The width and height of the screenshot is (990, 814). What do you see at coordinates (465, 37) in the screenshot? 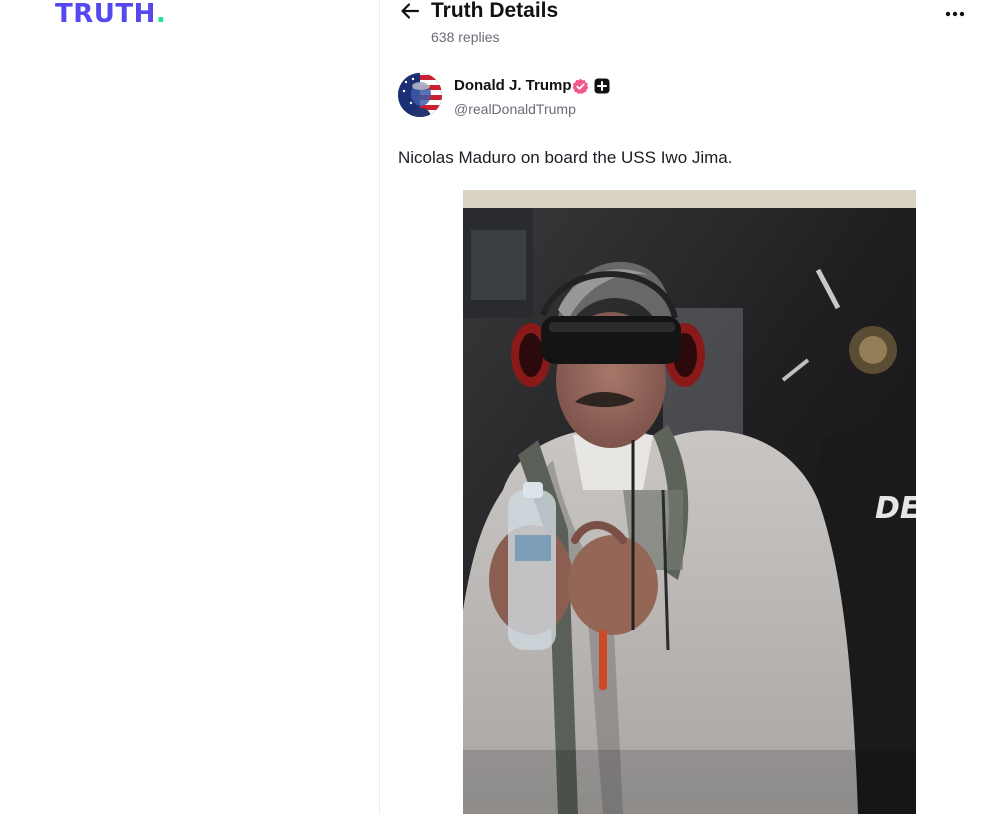
I see `replies-count: 638 replies` at bounding box center [465, 37].